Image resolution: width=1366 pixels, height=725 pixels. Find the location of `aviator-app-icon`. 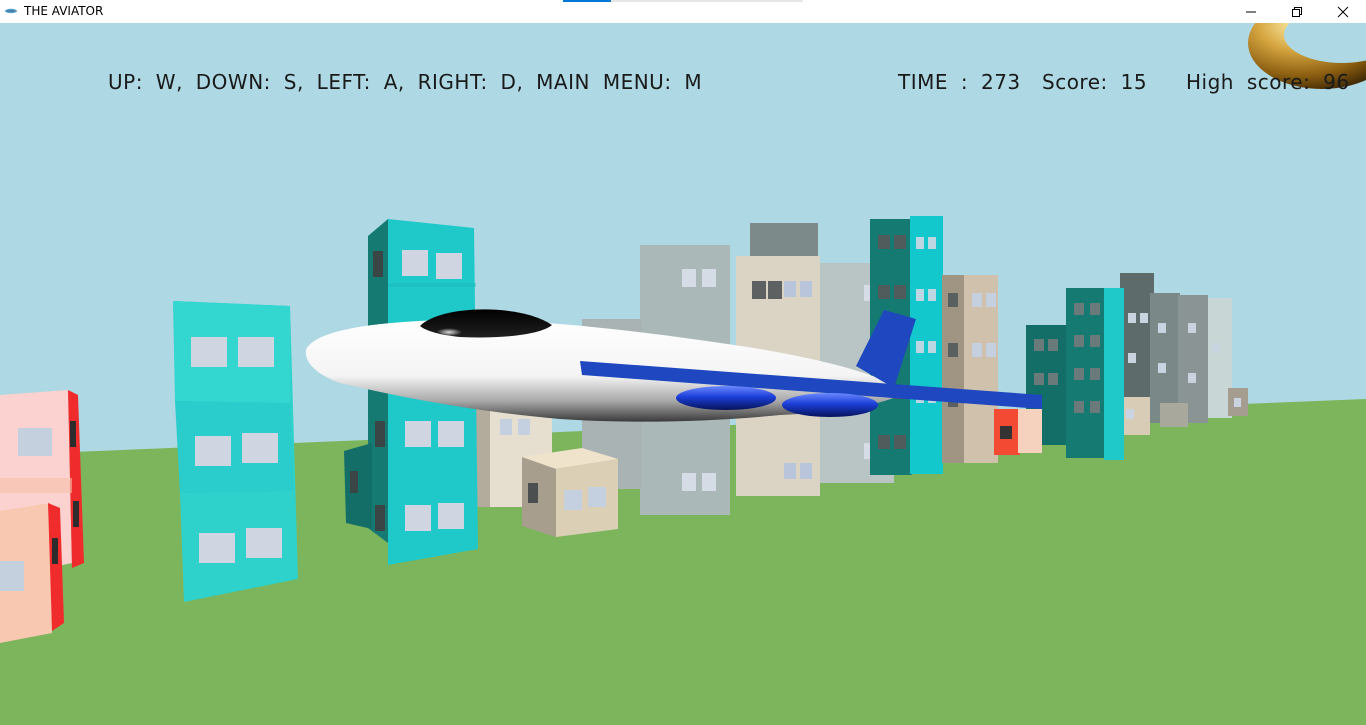

aviator-app-icon is located at coordinates (11, 11).